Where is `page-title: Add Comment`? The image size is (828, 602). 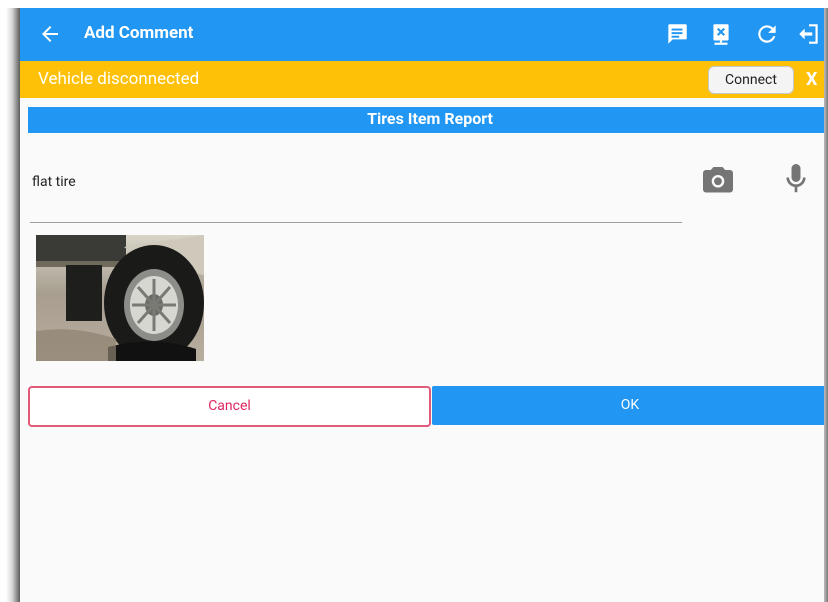 page-title: Add Comment is located at coordinates (139, 33).